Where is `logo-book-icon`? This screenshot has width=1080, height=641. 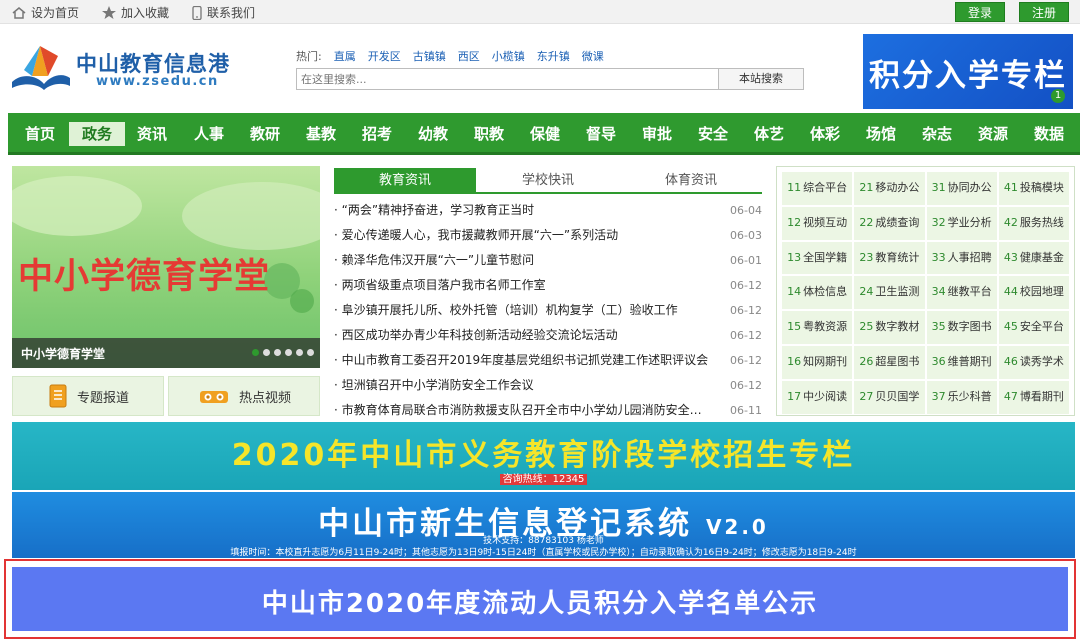 logo-book-icon is located at coordinates (41, 68).